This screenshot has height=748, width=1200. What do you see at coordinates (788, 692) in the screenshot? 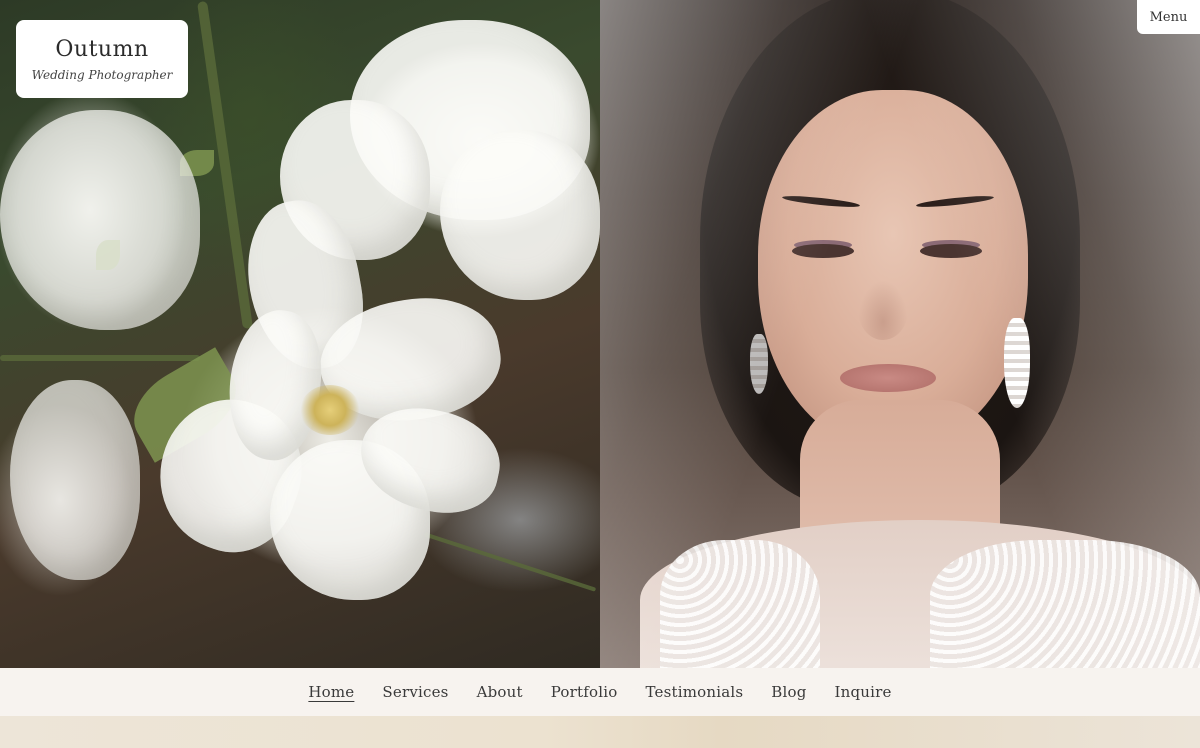
I see `nav-link-blog: Blog` at bounding box center [788, 692].